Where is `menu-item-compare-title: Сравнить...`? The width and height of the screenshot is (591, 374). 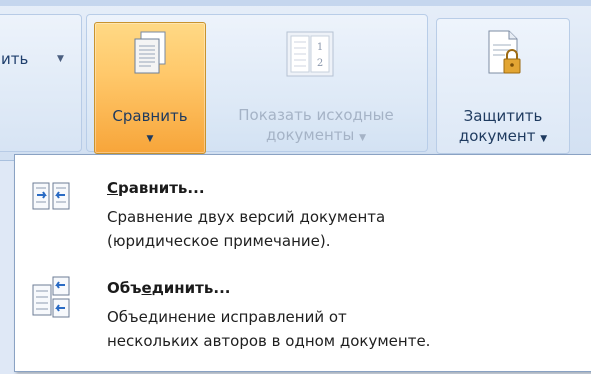
menu-item-compare-title: Сравнить... is located at coordinates (156, 188).